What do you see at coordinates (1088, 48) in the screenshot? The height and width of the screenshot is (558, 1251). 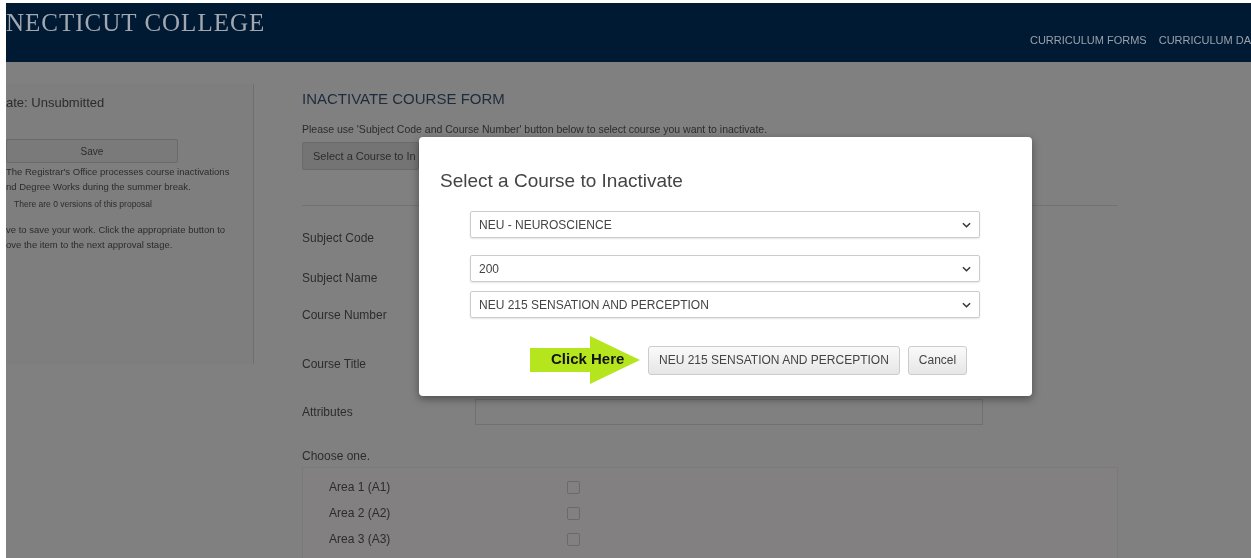 I see `nav-link: CURRICULUM FORMS` at bounding box center [1088, 48].